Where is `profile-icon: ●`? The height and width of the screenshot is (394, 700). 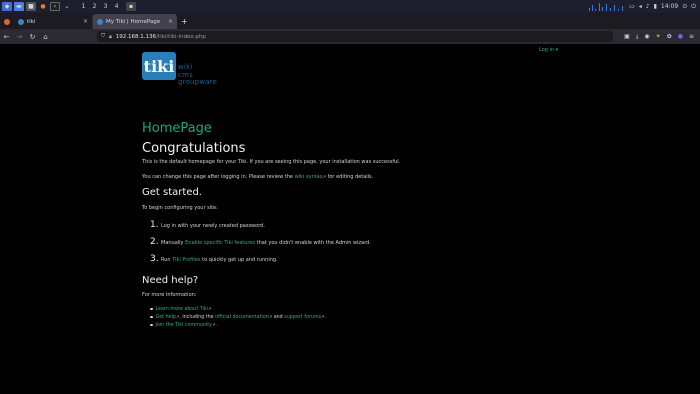 profile-icon: ● is located at coordinates (680, 36).